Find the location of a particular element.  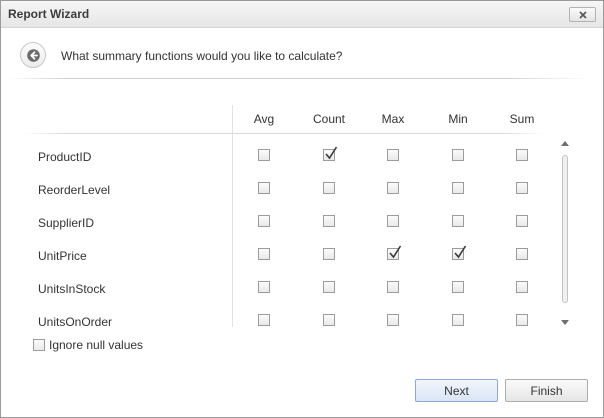

column-header-max: Max is located at coordinates (393, 119).